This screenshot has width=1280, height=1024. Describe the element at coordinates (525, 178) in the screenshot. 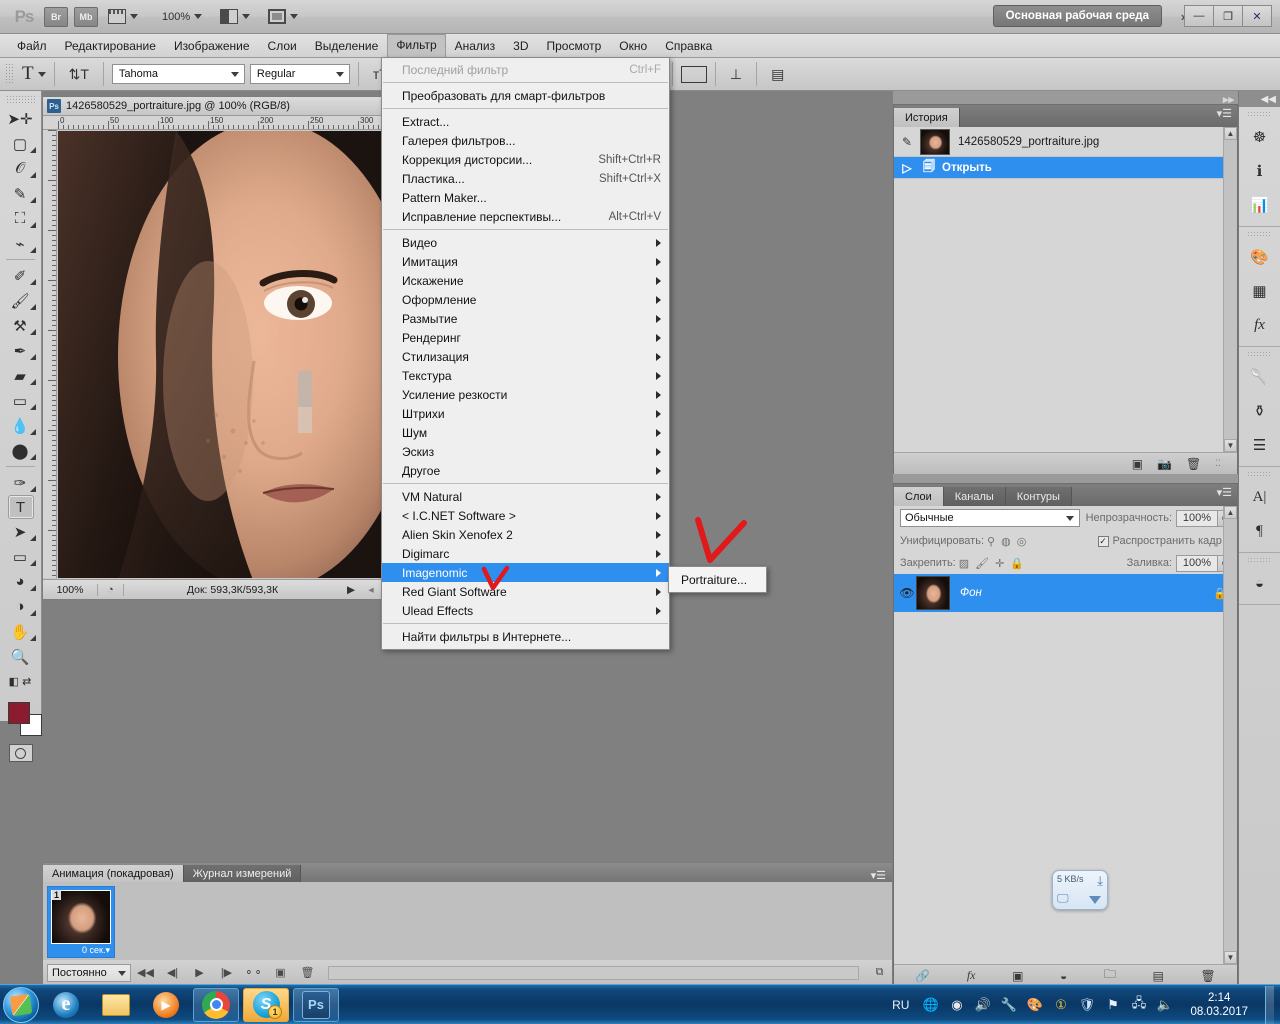

I see `filter-menu-item: Пластика... Shift+Ctrl+X` at that location.